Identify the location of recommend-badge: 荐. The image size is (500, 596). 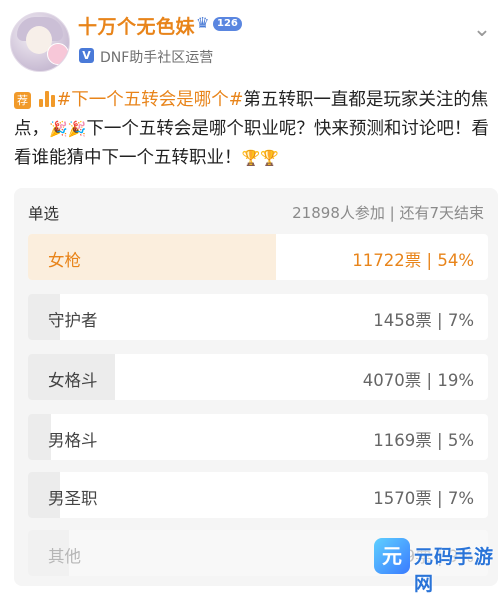
(22, 100).